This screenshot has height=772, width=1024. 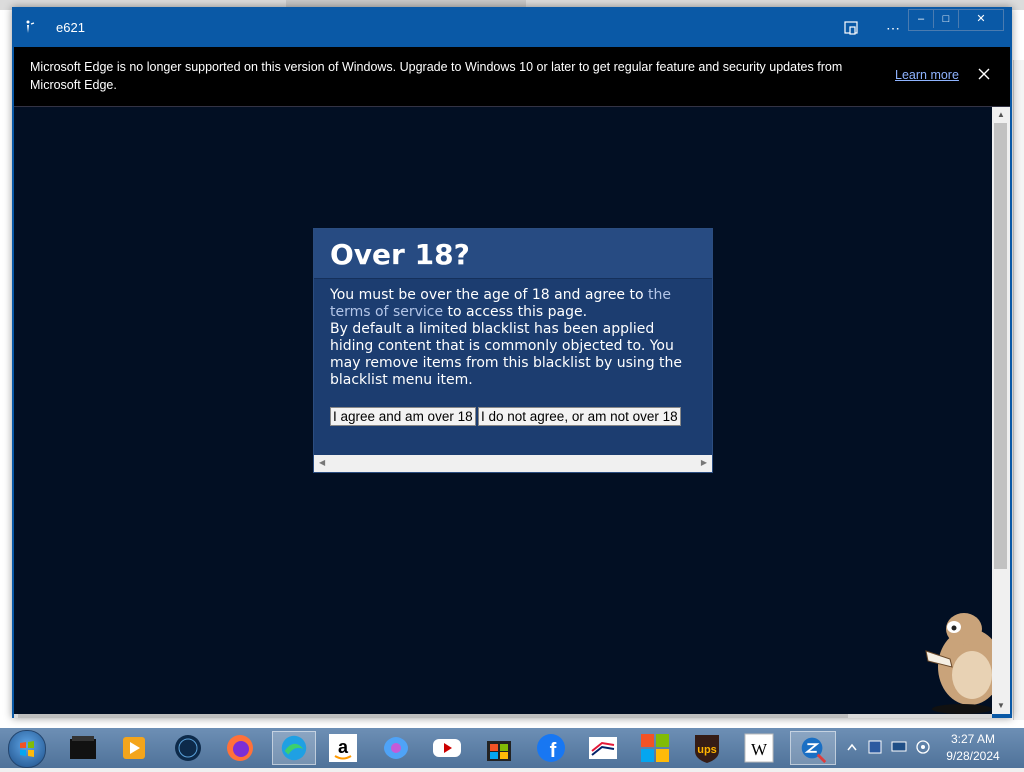 What do you see at coordinates (396, 748) in the screenshot?
I see `copilot-icon` at bounding box center [396, 748].